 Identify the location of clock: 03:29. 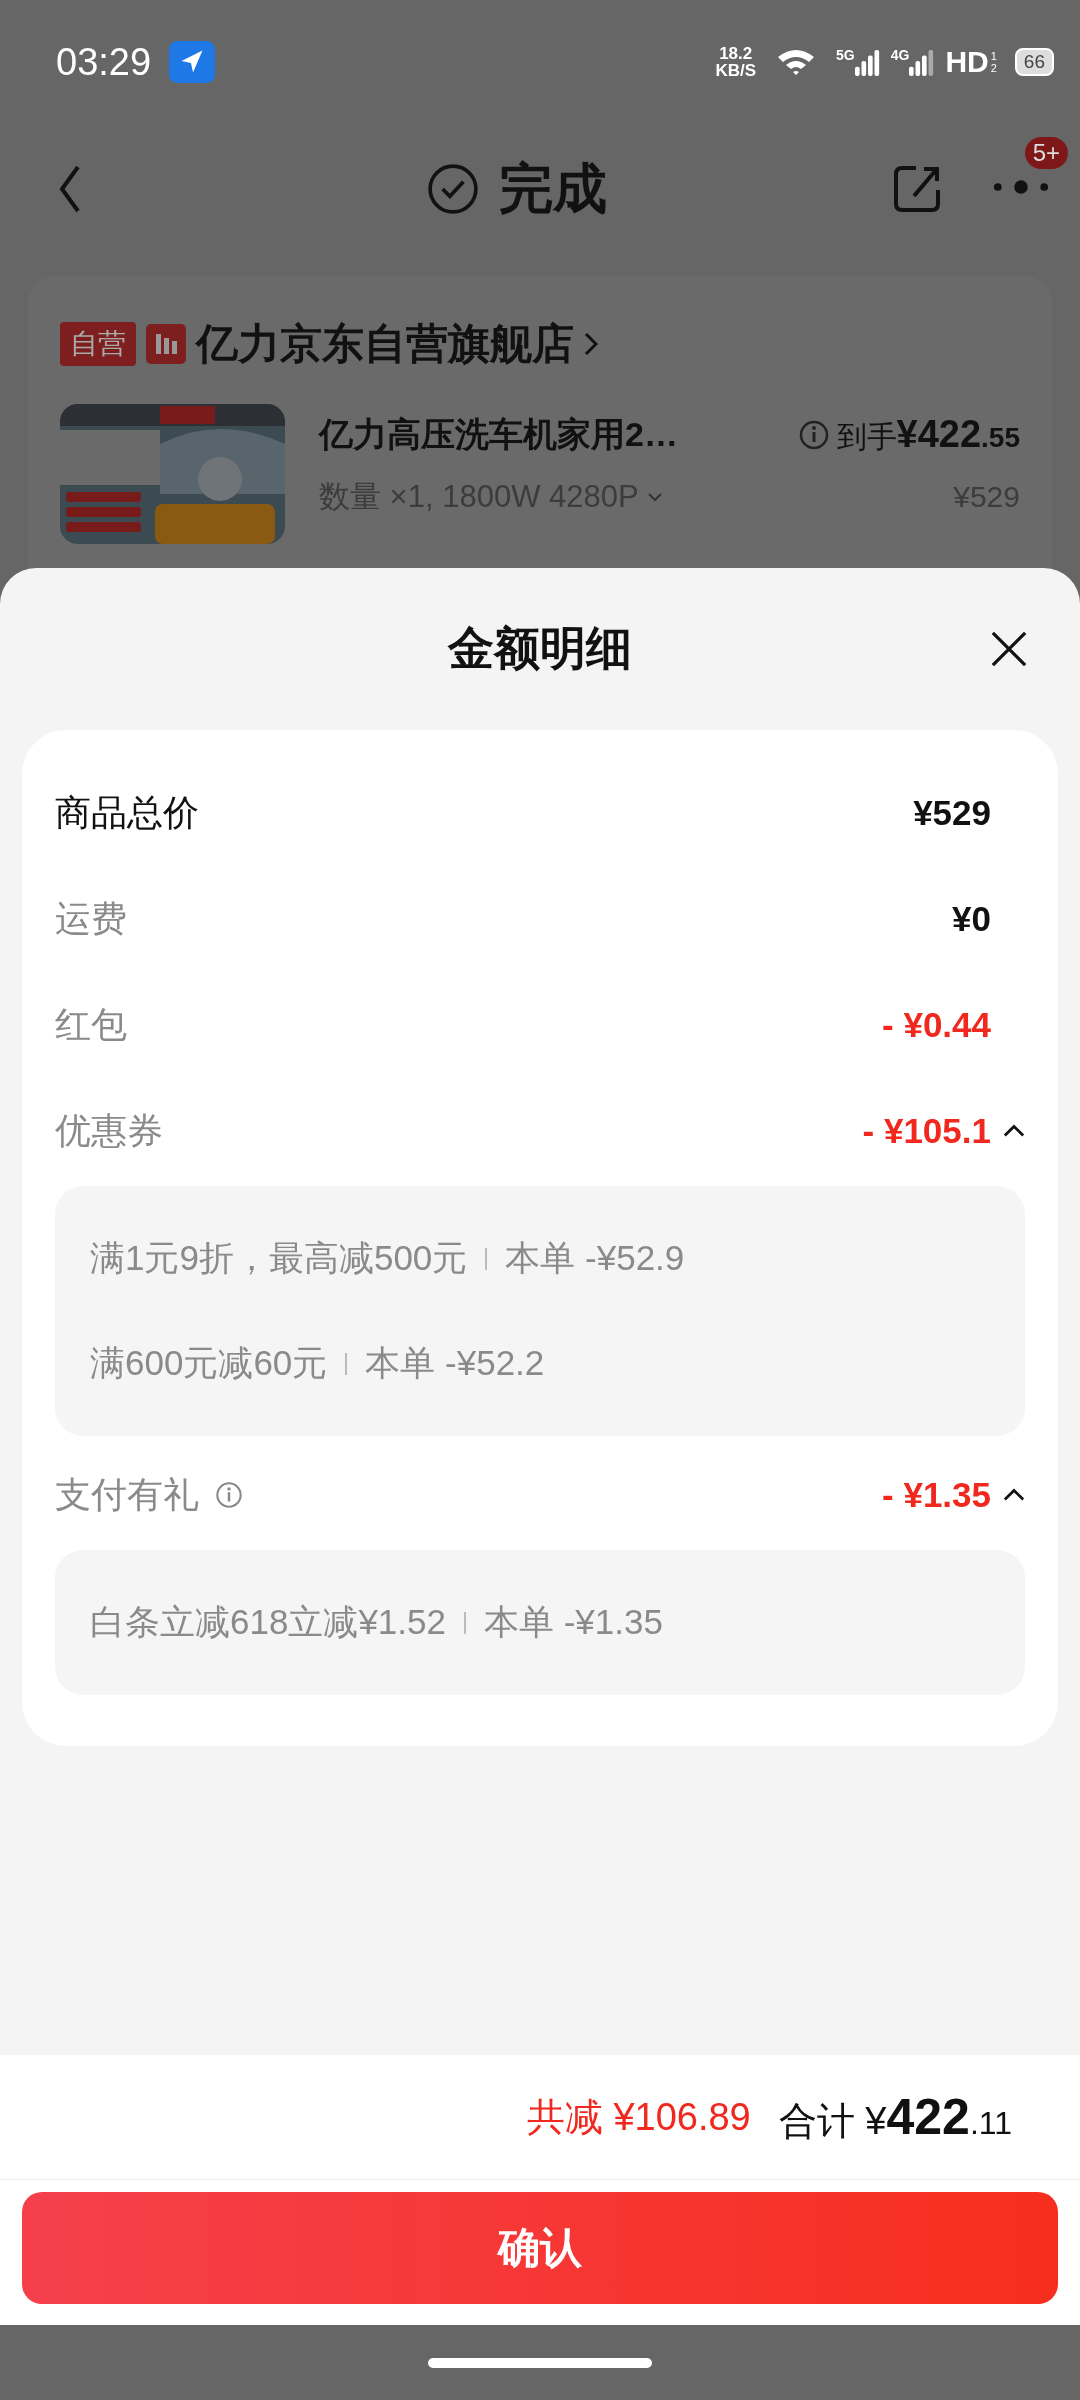
(104, 62).